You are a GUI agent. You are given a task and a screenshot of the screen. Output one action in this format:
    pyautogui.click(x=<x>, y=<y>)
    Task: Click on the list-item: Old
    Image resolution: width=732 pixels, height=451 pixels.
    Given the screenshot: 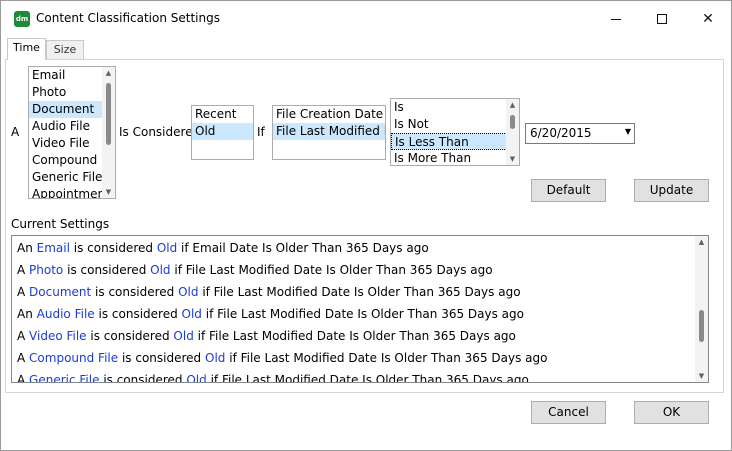 What is the action you would take?
    pyautogui.click(x=222, y=131)
    